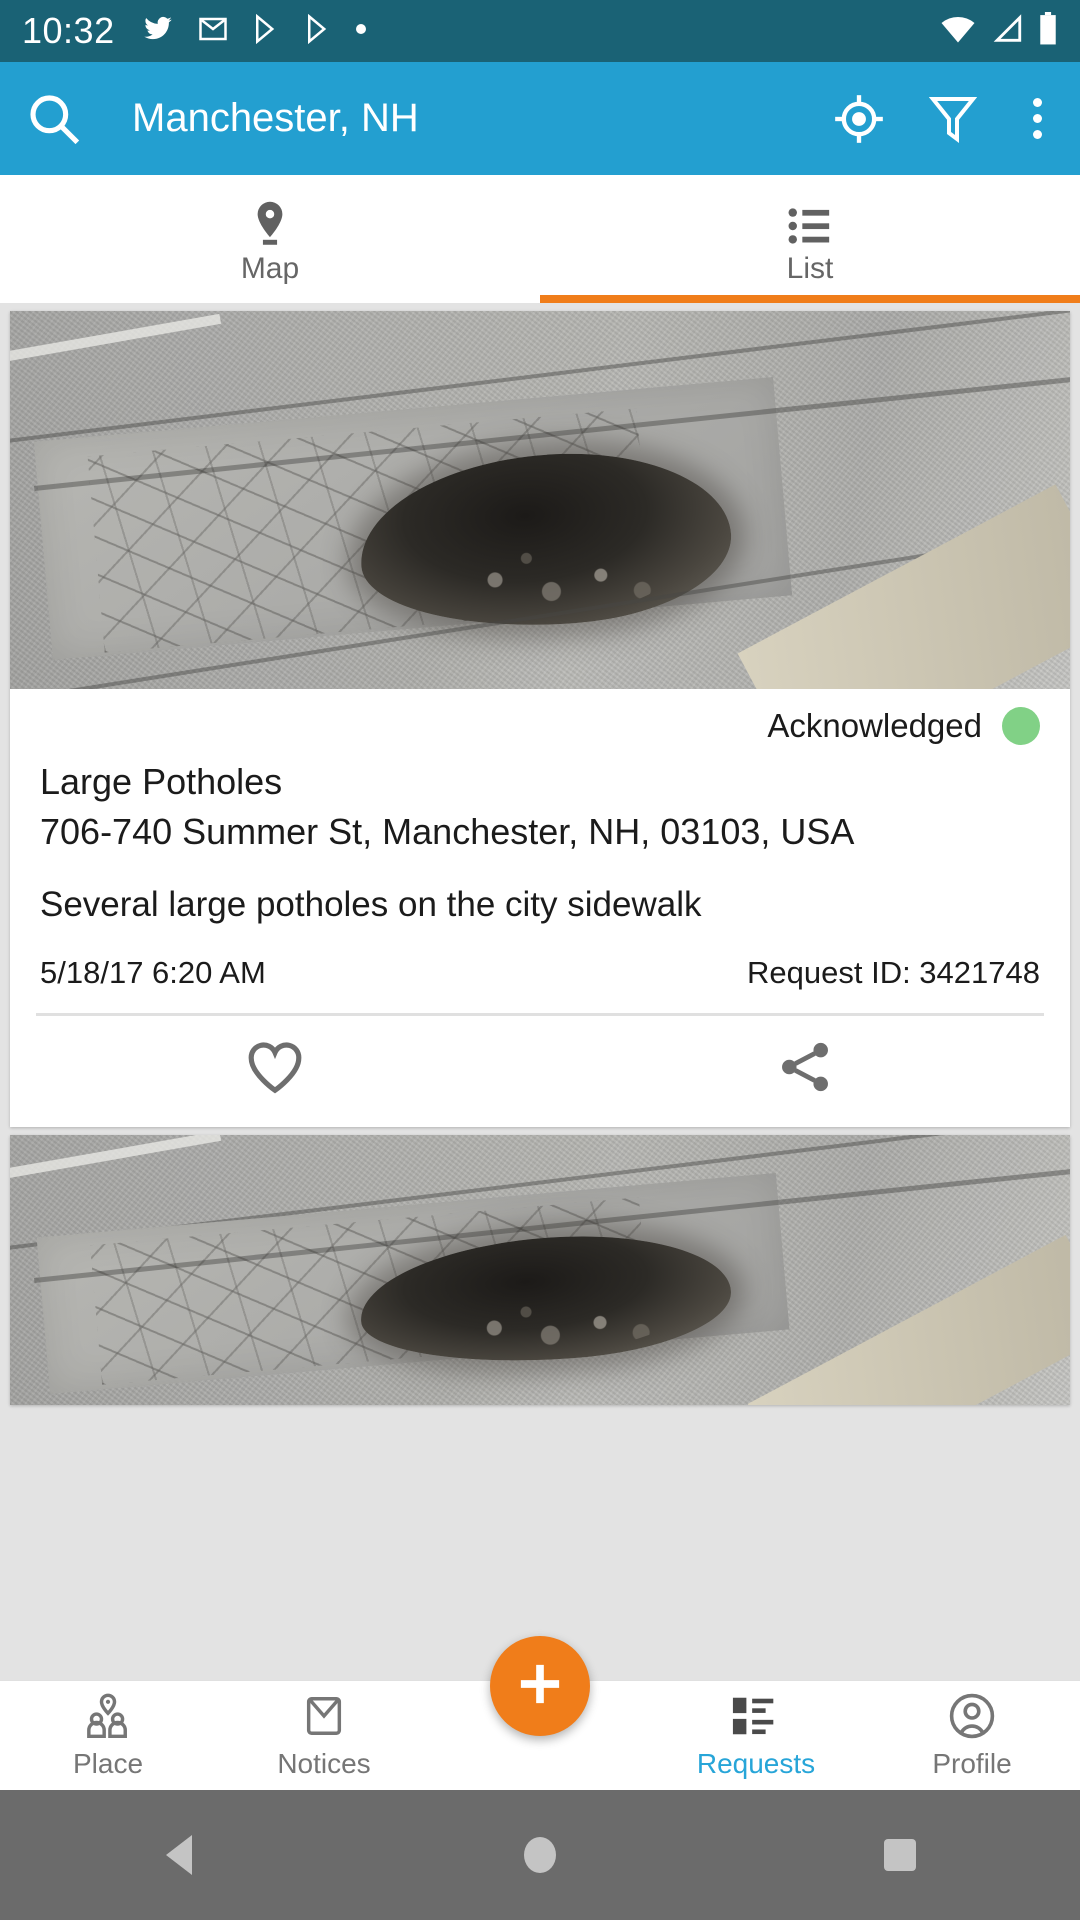 The image size is (1080, 1920). What do you see at coordinates (958, 31) in the screenshot?
I see `wifi-icon` at bounding box center [958, 31].